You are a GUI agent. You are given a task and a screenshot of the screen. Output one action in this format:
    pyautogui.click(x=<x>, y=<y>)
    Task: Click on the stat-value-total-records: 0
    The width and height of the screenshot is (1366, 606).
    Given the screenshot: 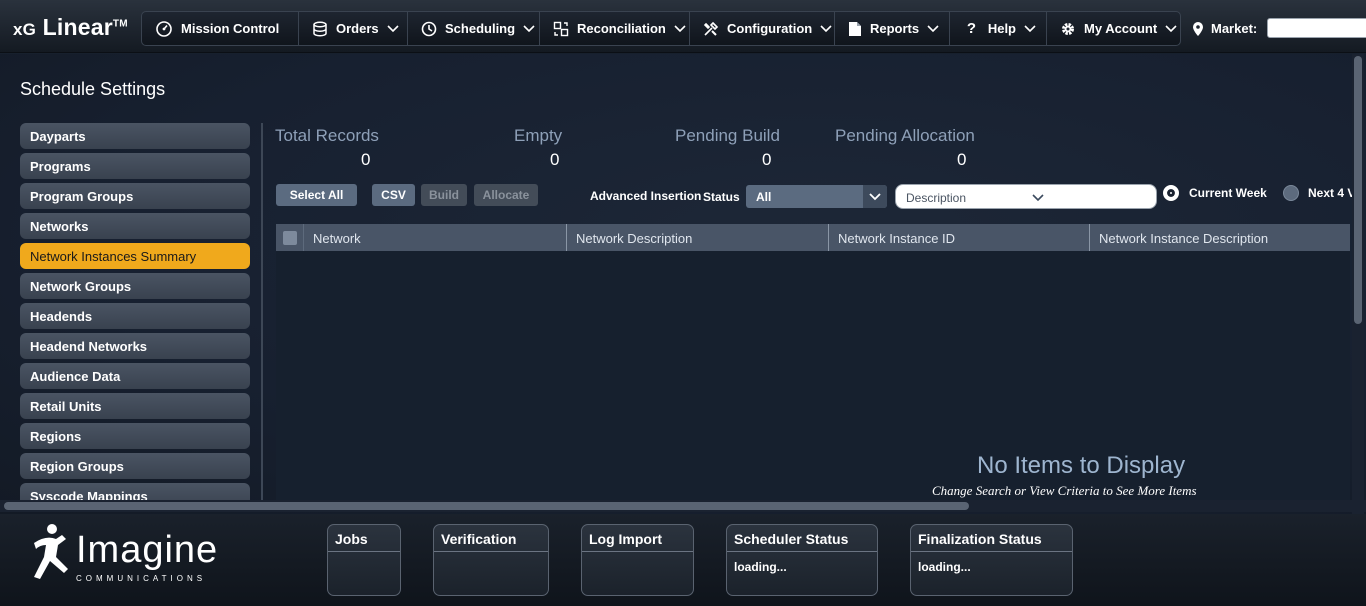 What is the action you would take?
    pyautogui.click(x=366, y=159)
    